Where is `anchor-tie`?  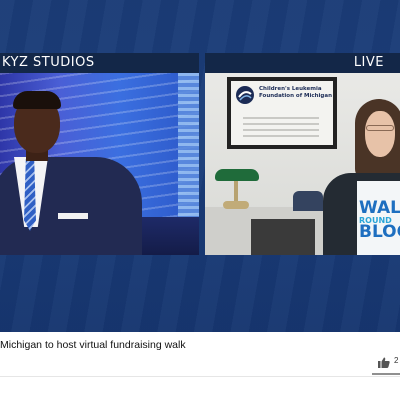 anchor-tie is located at coordinates (30, 195).